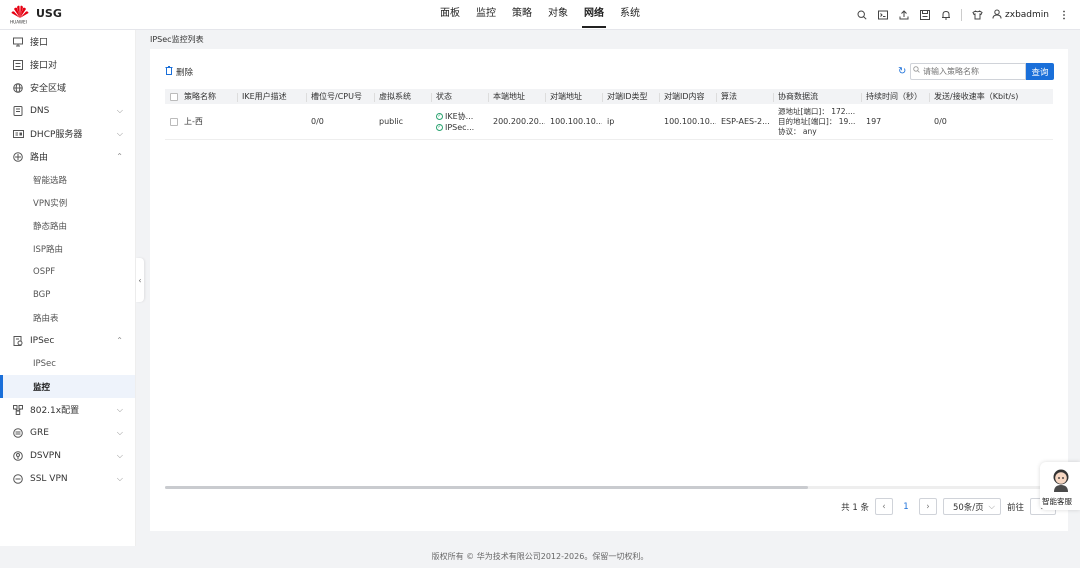 The height and width of the screenshot is (568, 1080). What do you see at coordinates (904, 15) in the screenshot?
I see `upload-icon` at bounding box center [904, 15].